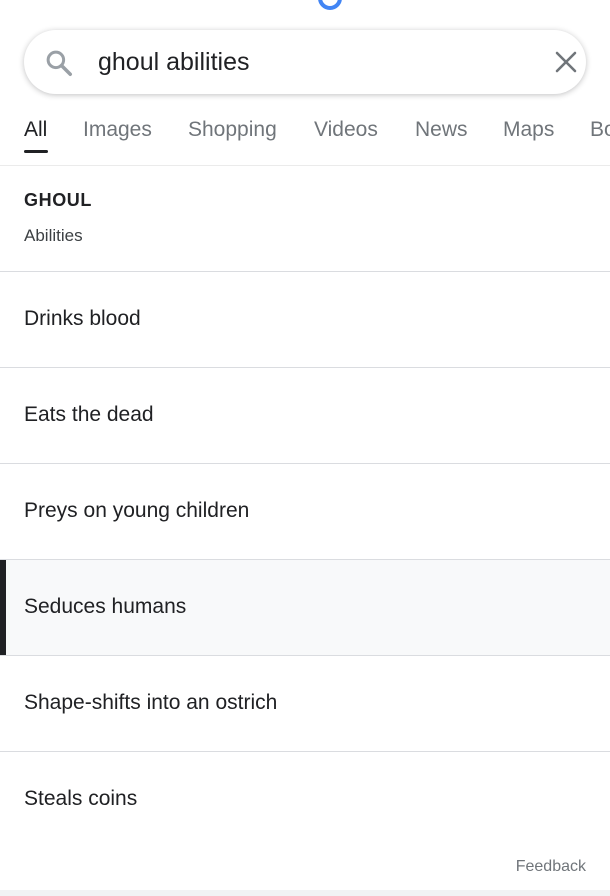  What do you see at coordinates (36, 151) in the screenshot?
I see `active-tab-indicator` at bounding box center [36, 151].